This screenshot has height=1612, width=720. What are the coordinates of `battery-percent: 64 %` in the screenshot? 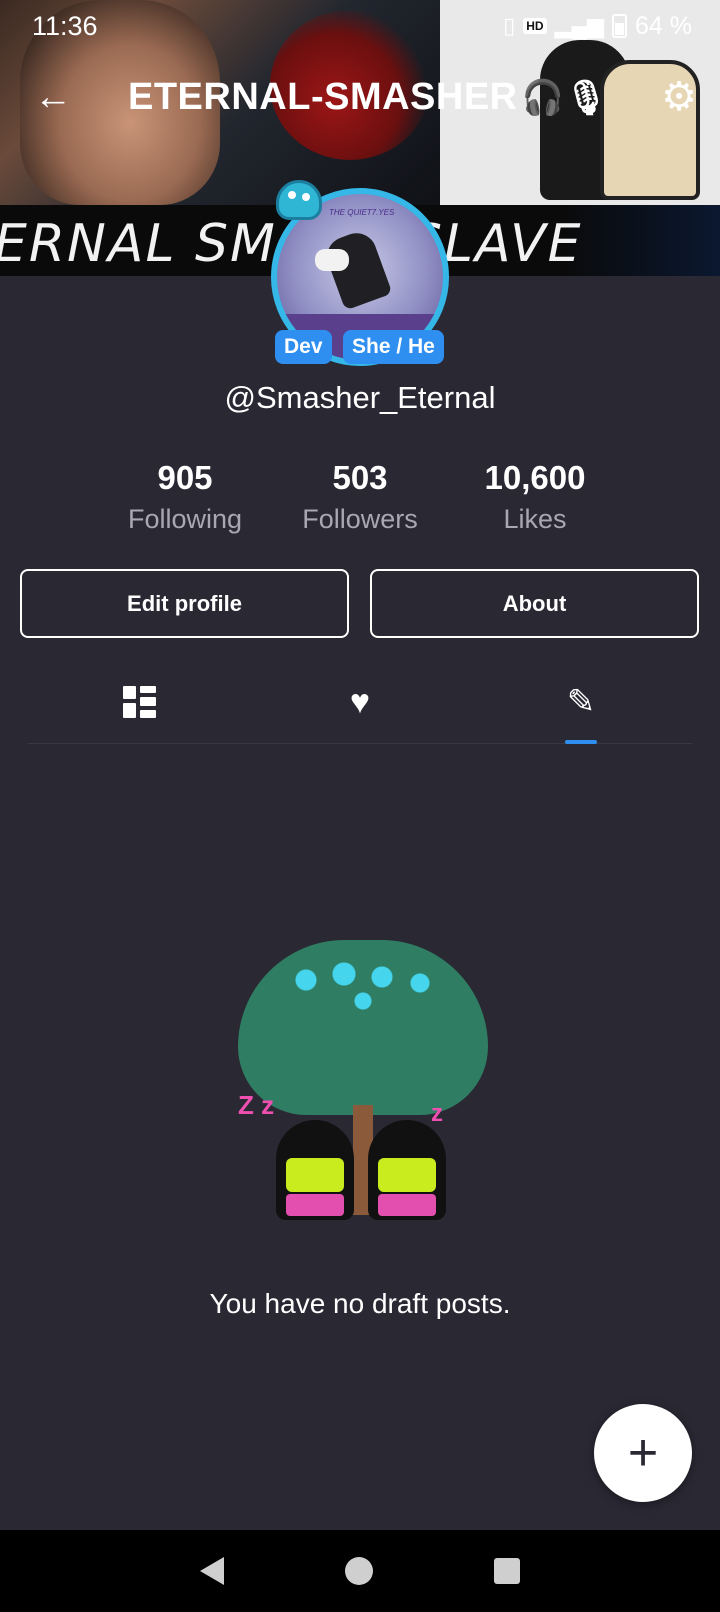 It's located at (663, 25).